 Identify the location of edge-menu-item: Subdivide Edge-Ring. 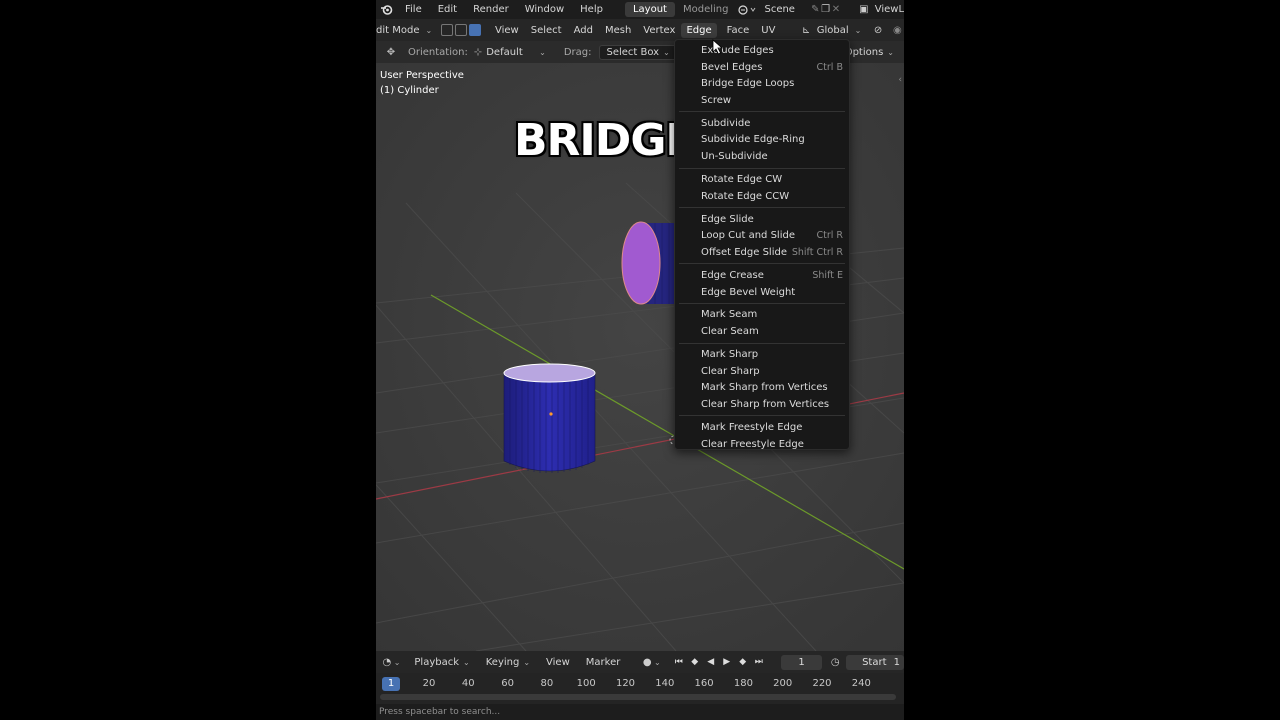
(762, 140).